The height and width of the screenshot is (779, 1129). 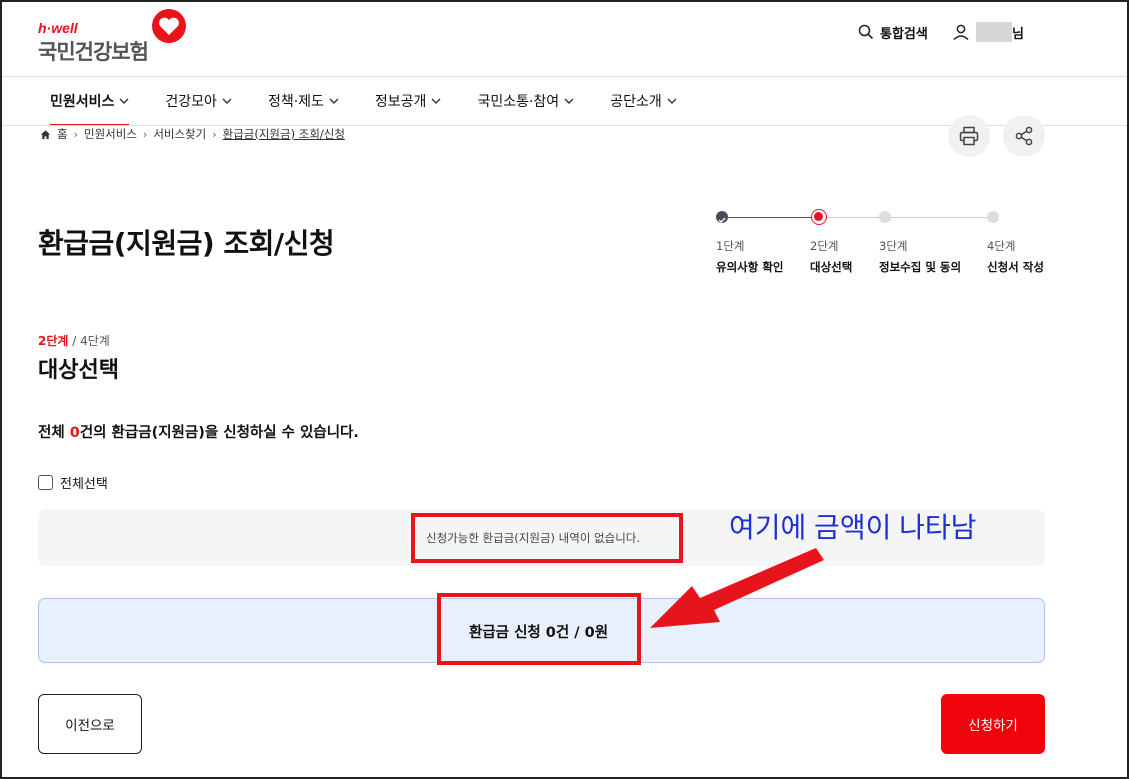 I want to click on step-4-dot, so click(x=993, y=217).